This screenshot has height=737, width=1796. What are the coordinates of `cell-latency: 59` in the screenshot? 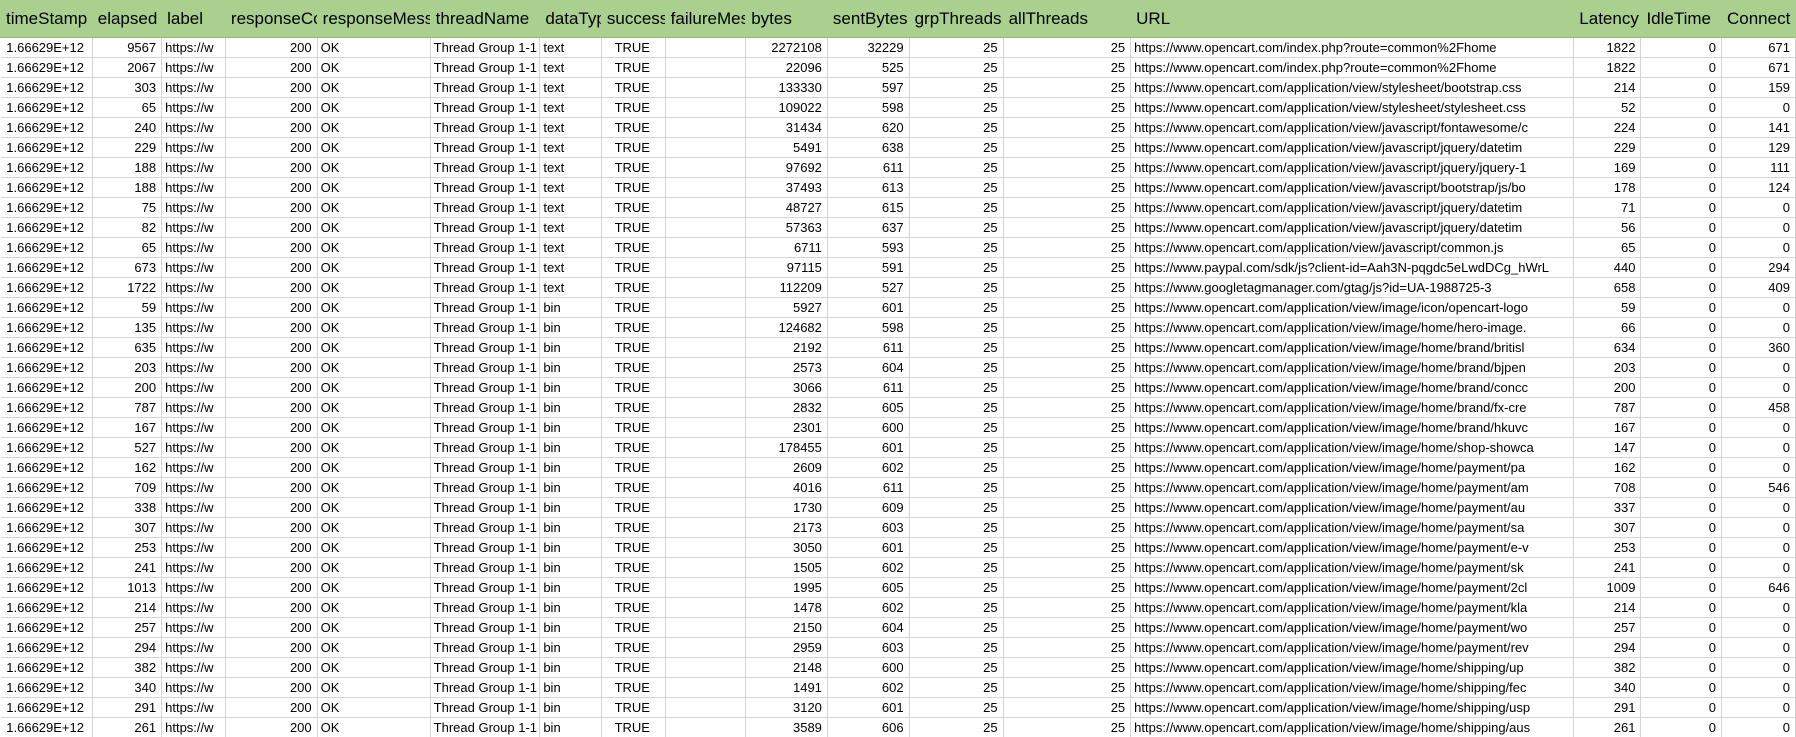 It's located at (1607, 307).